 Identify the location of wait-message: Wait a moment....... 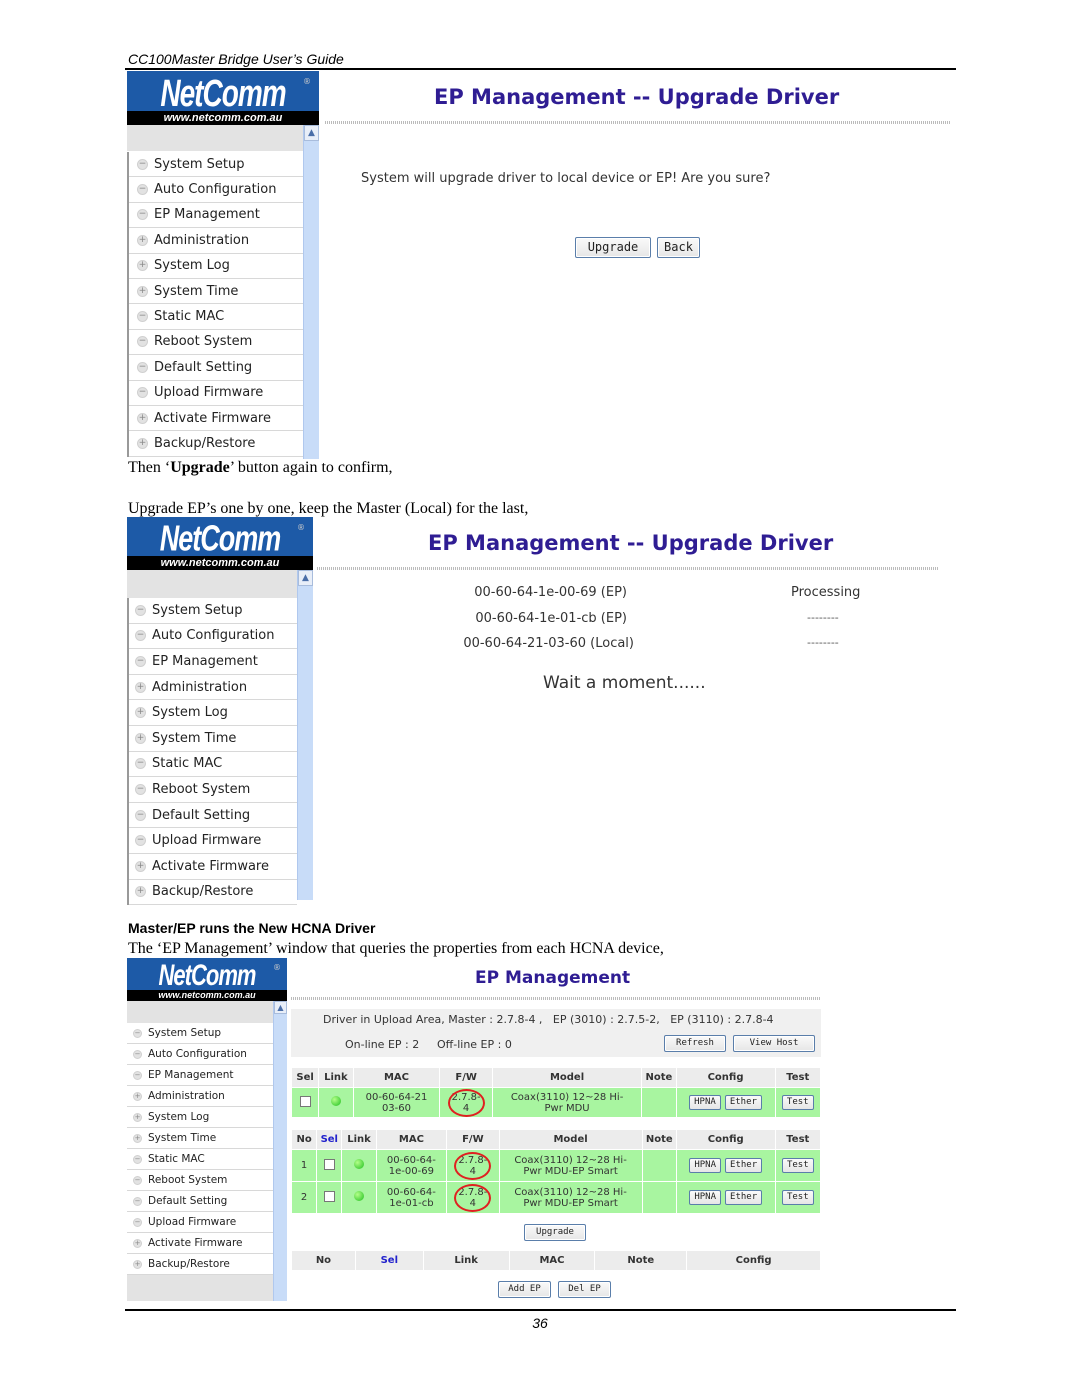
(624, 683).